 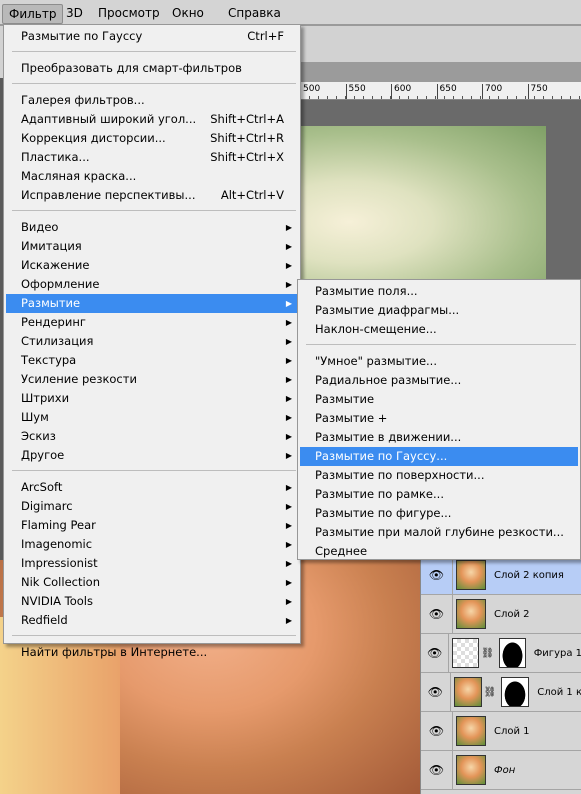 I want to click on menu-item: Размытие +, so click(x=439, y=418).